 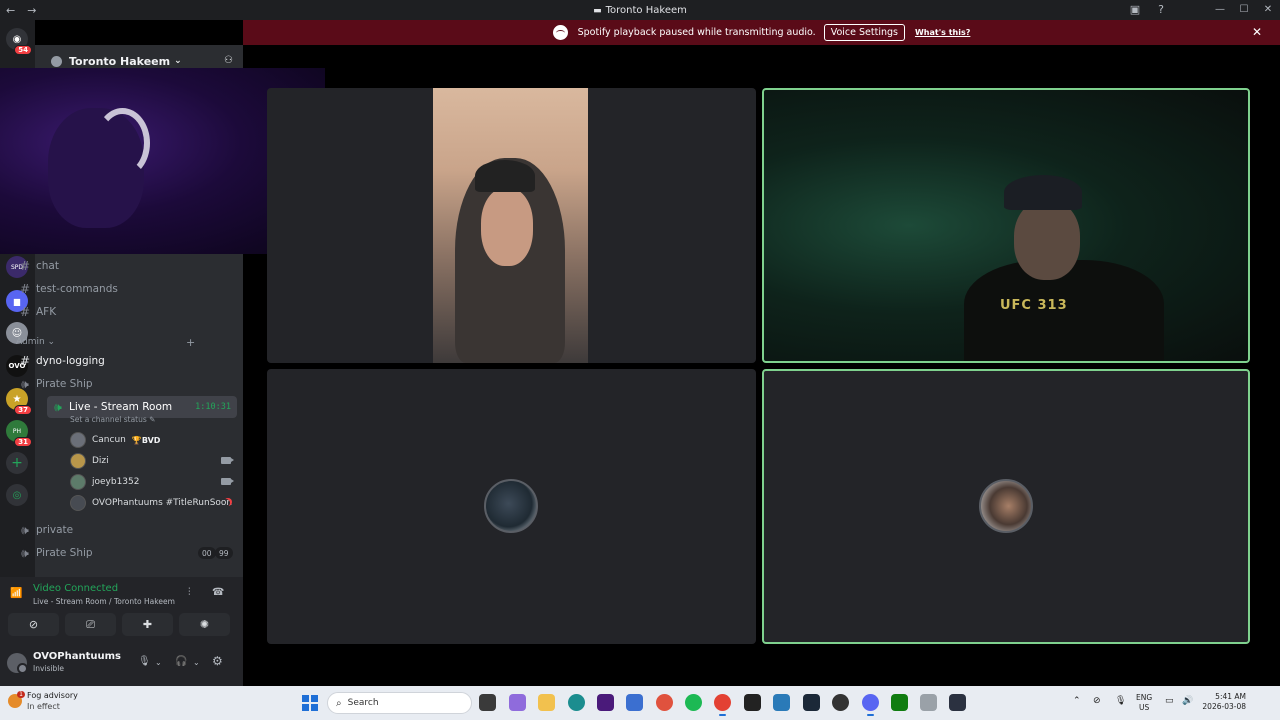 I want to click on system-clock: 5:41 AM 2026-03-08, so click(x=1223, y=702).